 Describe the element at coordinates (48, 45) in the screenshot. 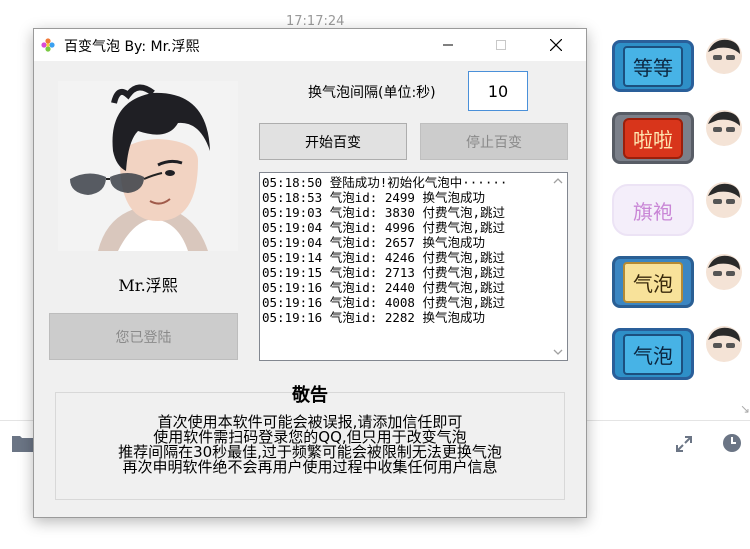

I see `flower-icon` at that location.